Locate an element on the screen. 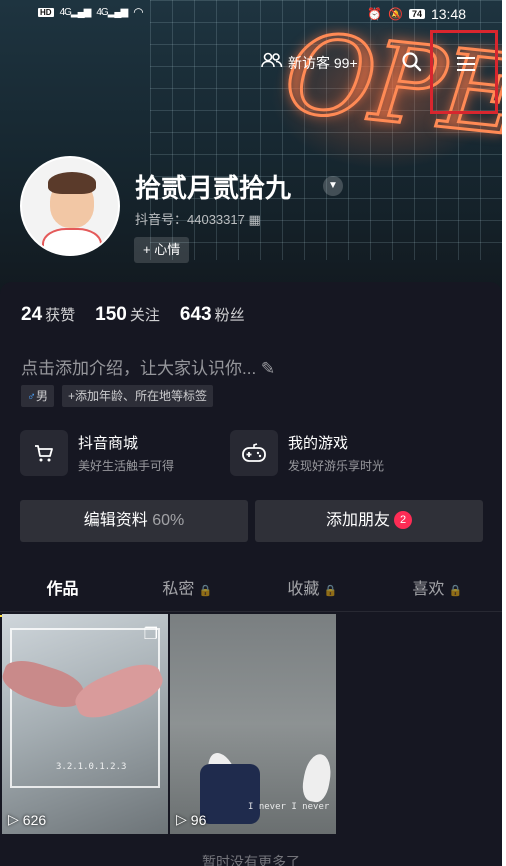 The image size is (506, 866). username: 拾贰月贰拾九 is located at coordinates (213, 186).